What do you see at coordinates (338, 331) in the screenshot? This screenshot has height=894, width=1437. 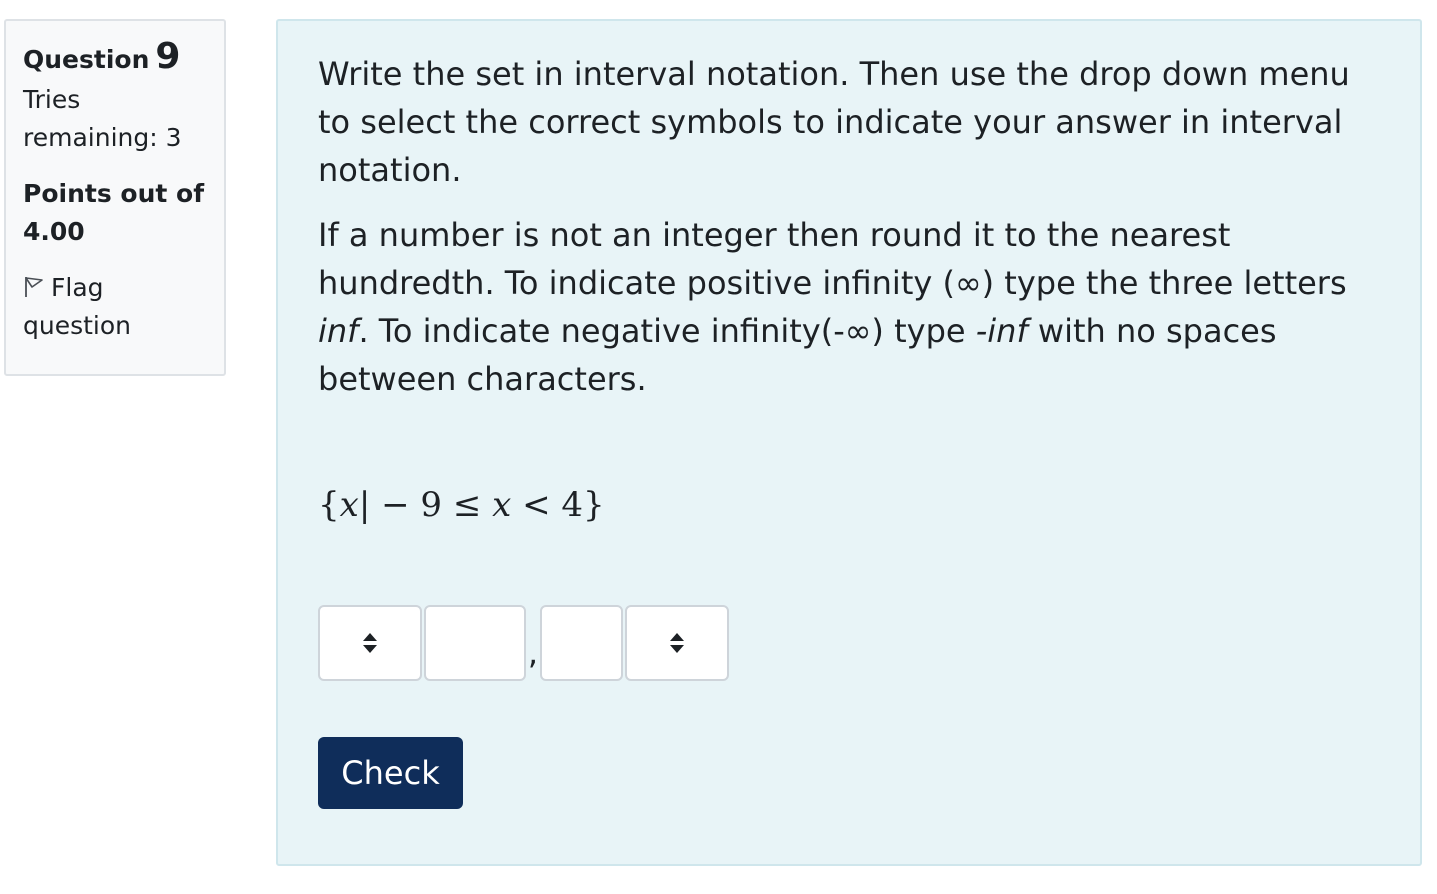 I see `inf-emphasis: inf` at bounding box center [338, 331].